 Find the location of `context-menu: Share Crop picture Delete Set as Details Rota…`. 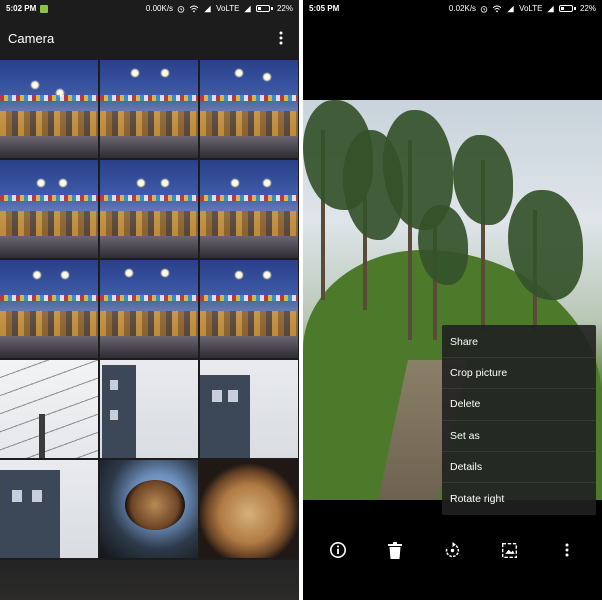

context-menu: Share Crop picture Delete Set as Details Rota… is located at coordinates (519, 420).